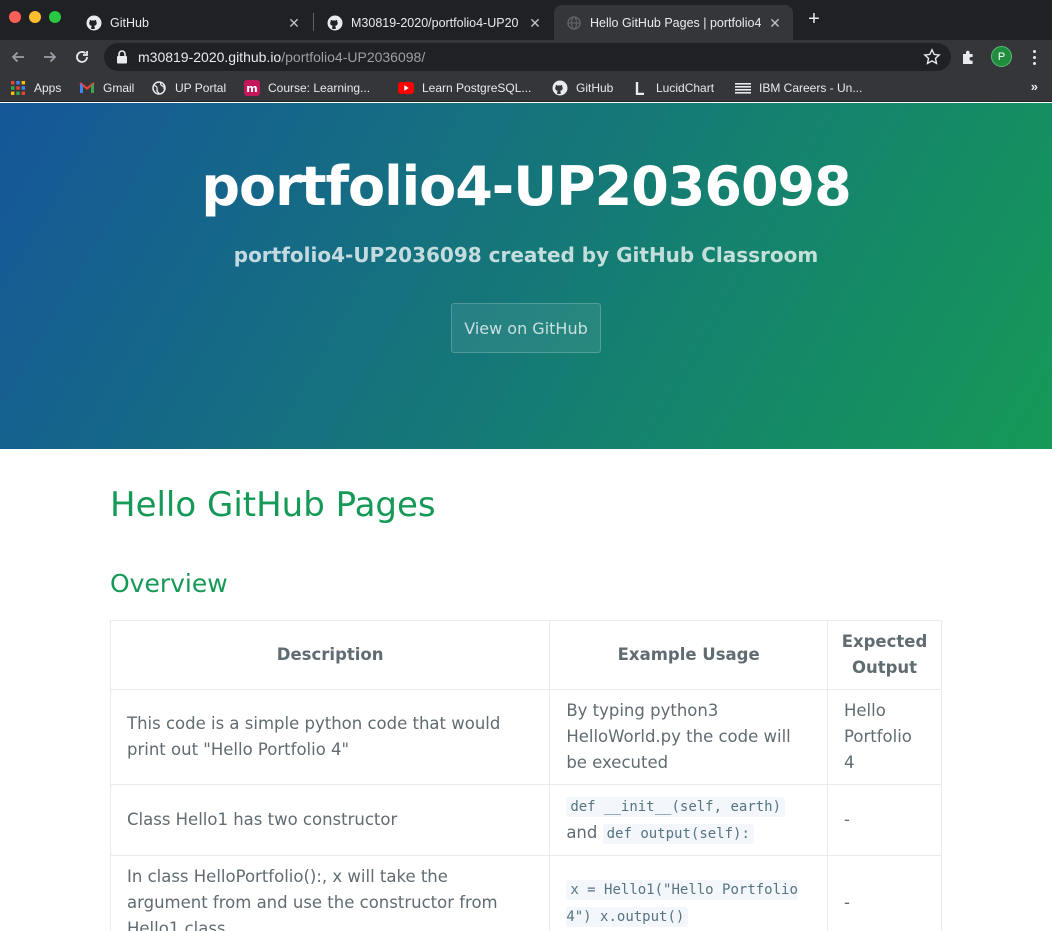  What do you see at coordinates (406, 88) in the screenshot?
I see `youtube-icon` at bounding box center [406, 88].